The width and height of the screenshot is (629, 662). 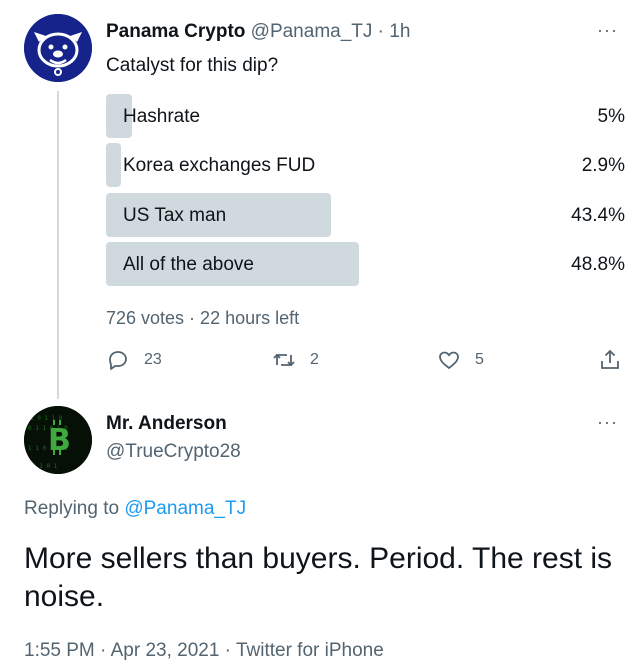 What do you see at coordinates (603, 165) in the screenshot?
I see `poll-option-percent: 2.9%` at bounding box center [603, 165].